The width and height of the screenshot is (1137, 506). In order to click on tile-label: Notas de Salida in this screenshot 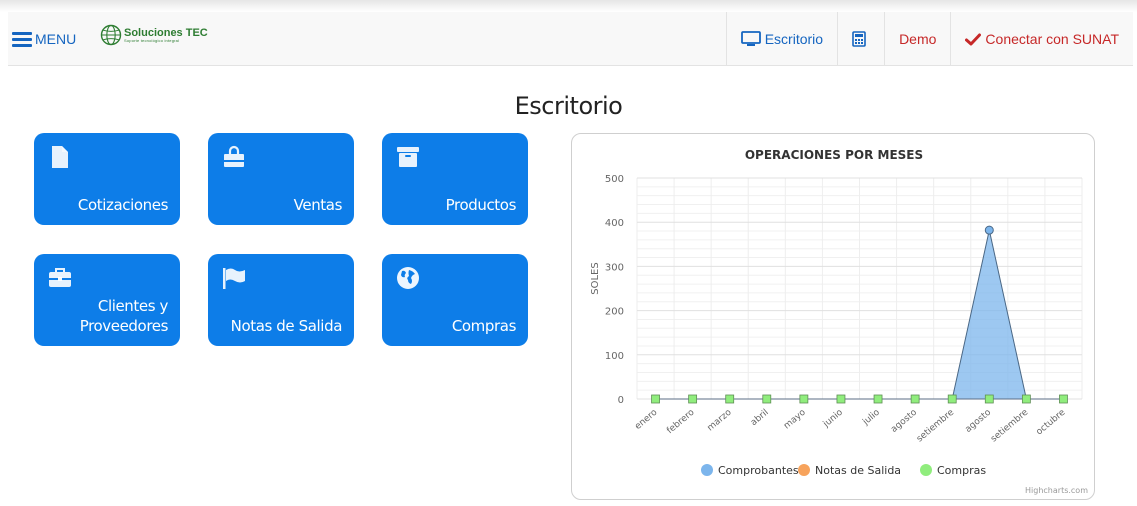, I will do `click(286, 325)`.